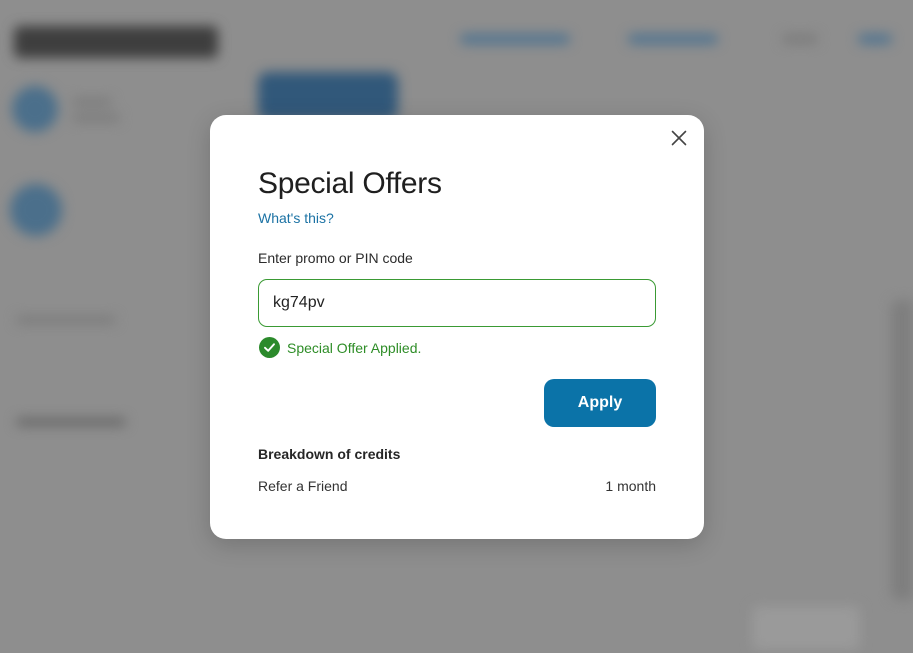 This screenshot has width=913, height=653. I want to click on close-icon, so click(679, 140).